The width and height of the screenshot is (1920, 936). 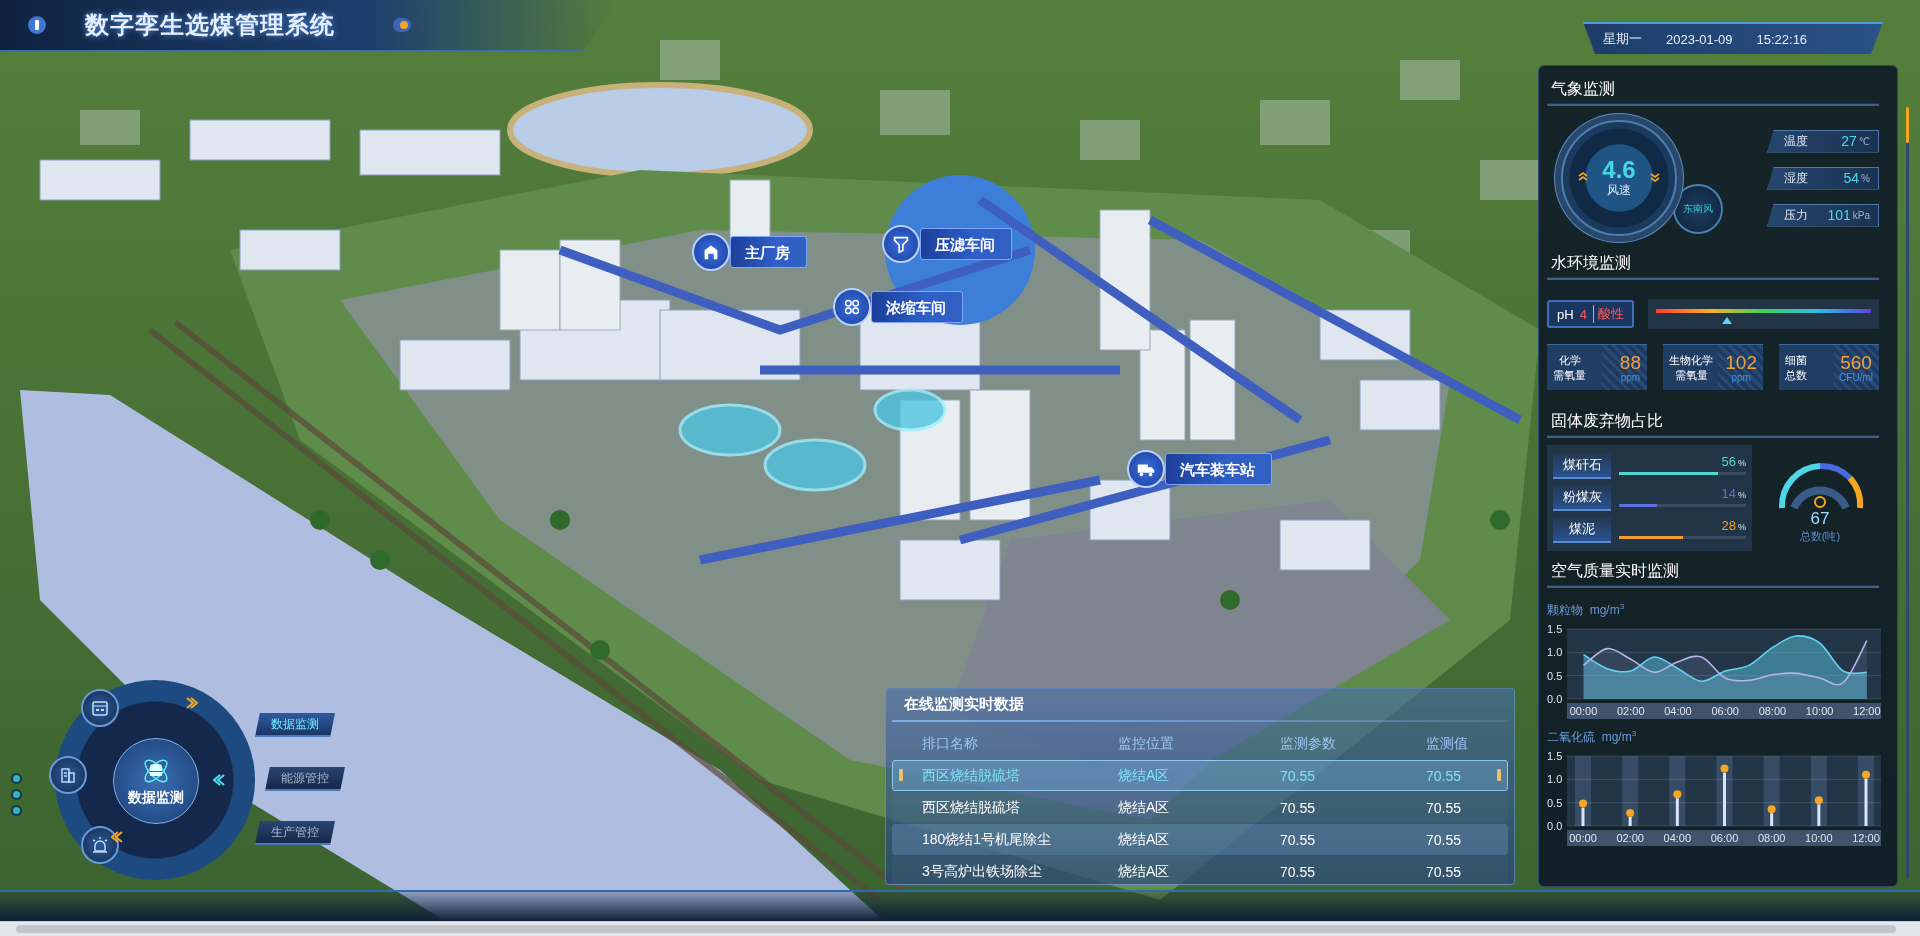 What do you see at coordinates (1849, 141) in the screenshot?
I see `stat-value: 27` at bounding box center [1849, 141].